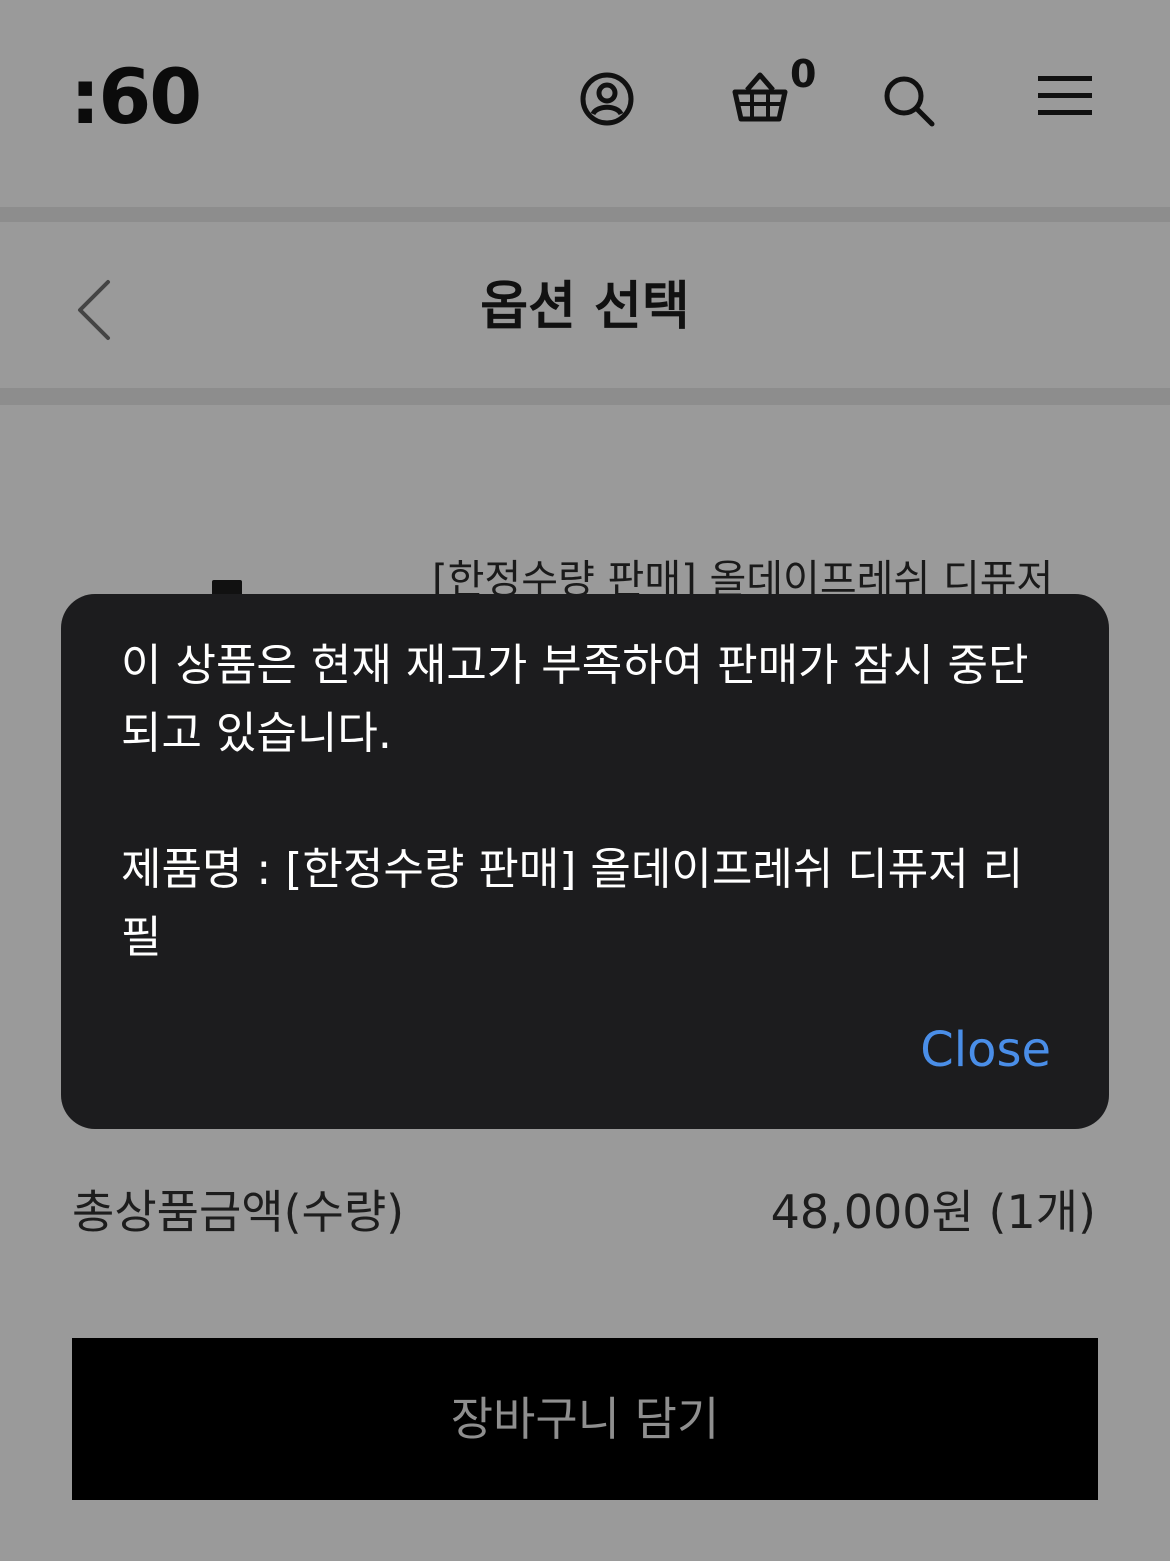 The height and width of the screenshot is (1561, 1170). Describe the element at coordinates (607, 99) in the screenshot. I see `account-icon` at that location.